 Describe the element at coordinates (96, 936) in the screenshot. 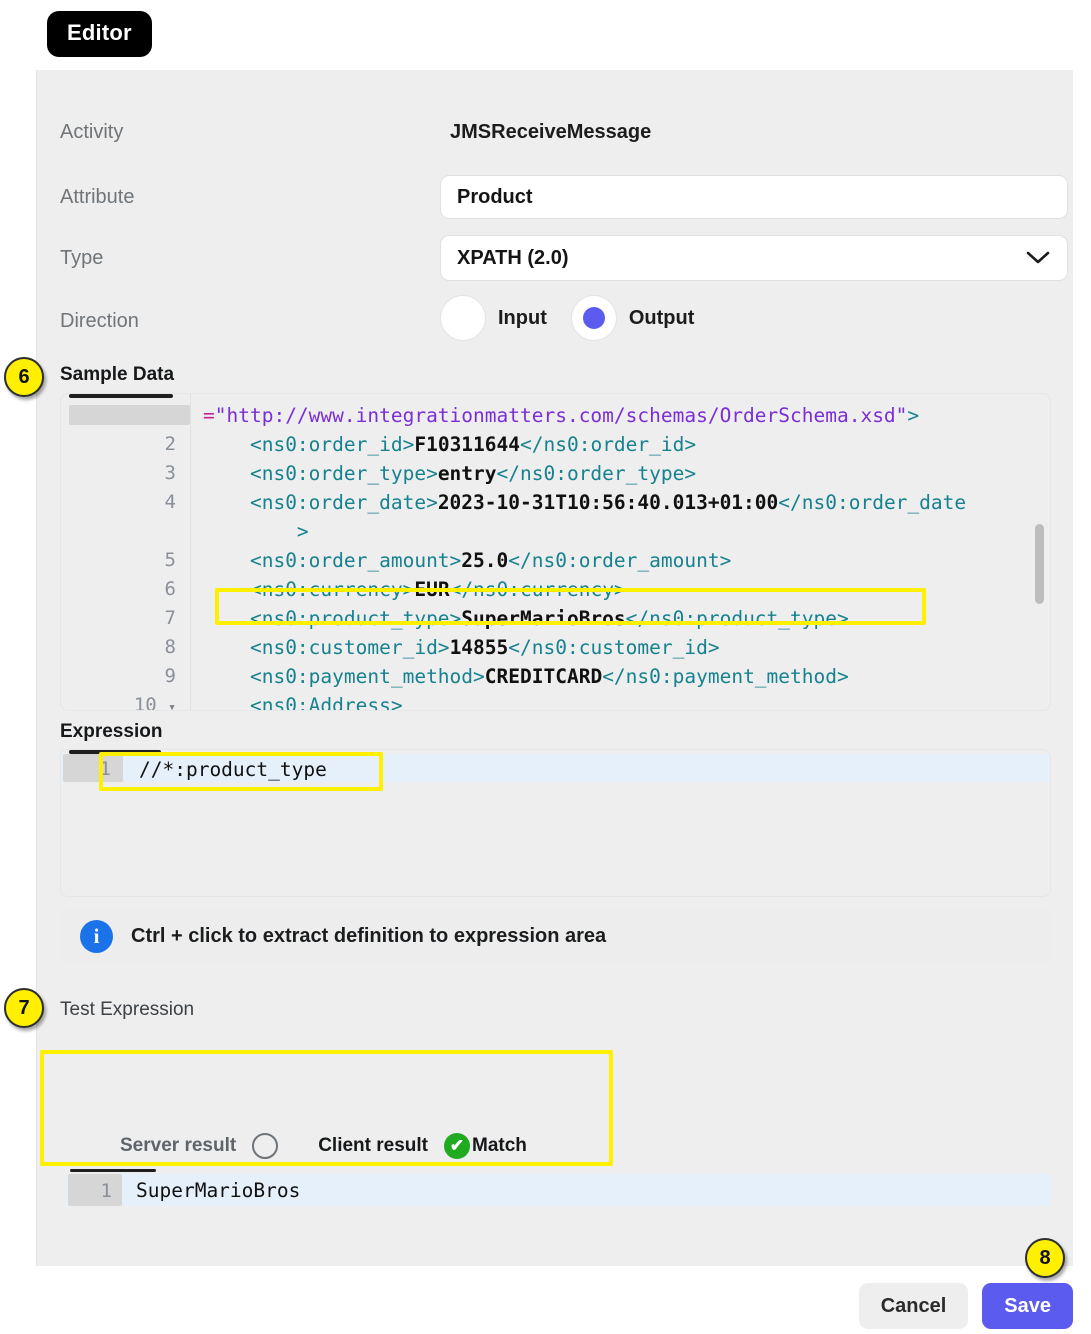

I see `info-icon: i` at that location.